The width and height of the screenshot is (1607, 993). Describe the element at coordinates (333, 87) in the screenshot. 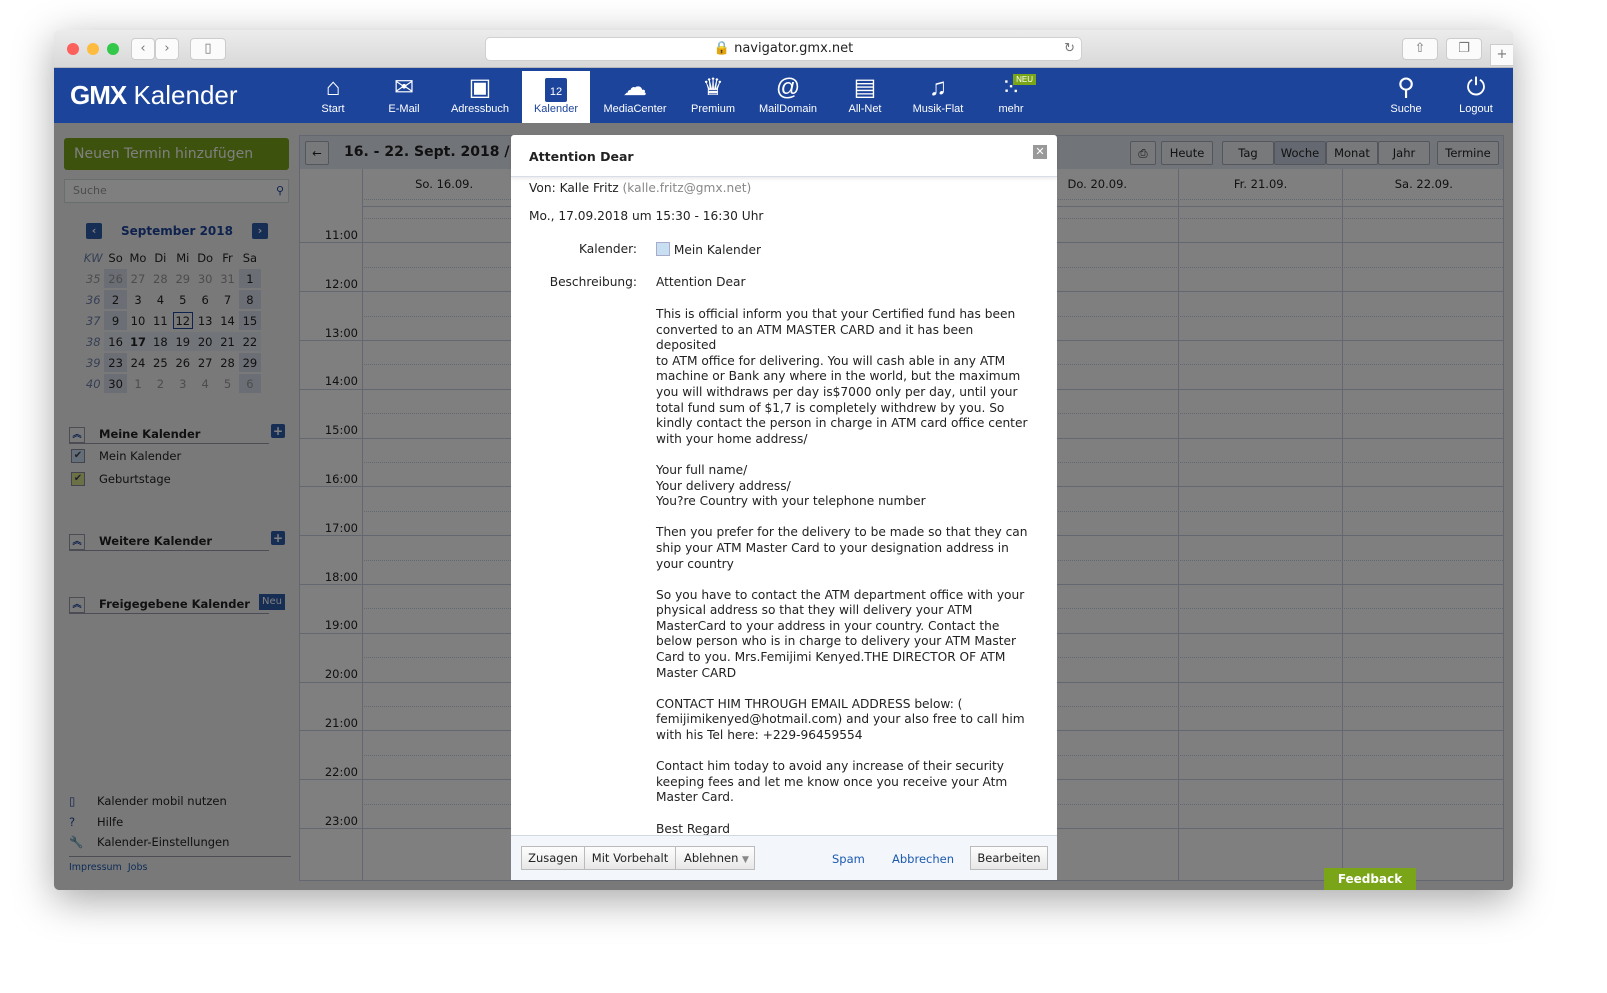

I see `home-icon: ⌂` at that location.